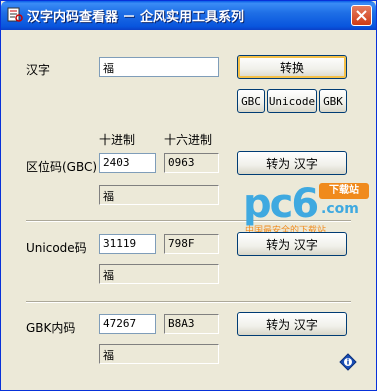  What do you see at coordinates (127, 324) in the screenshot?
I see `gbk-decimal-input: 47267` at bounding box center [127, 324].